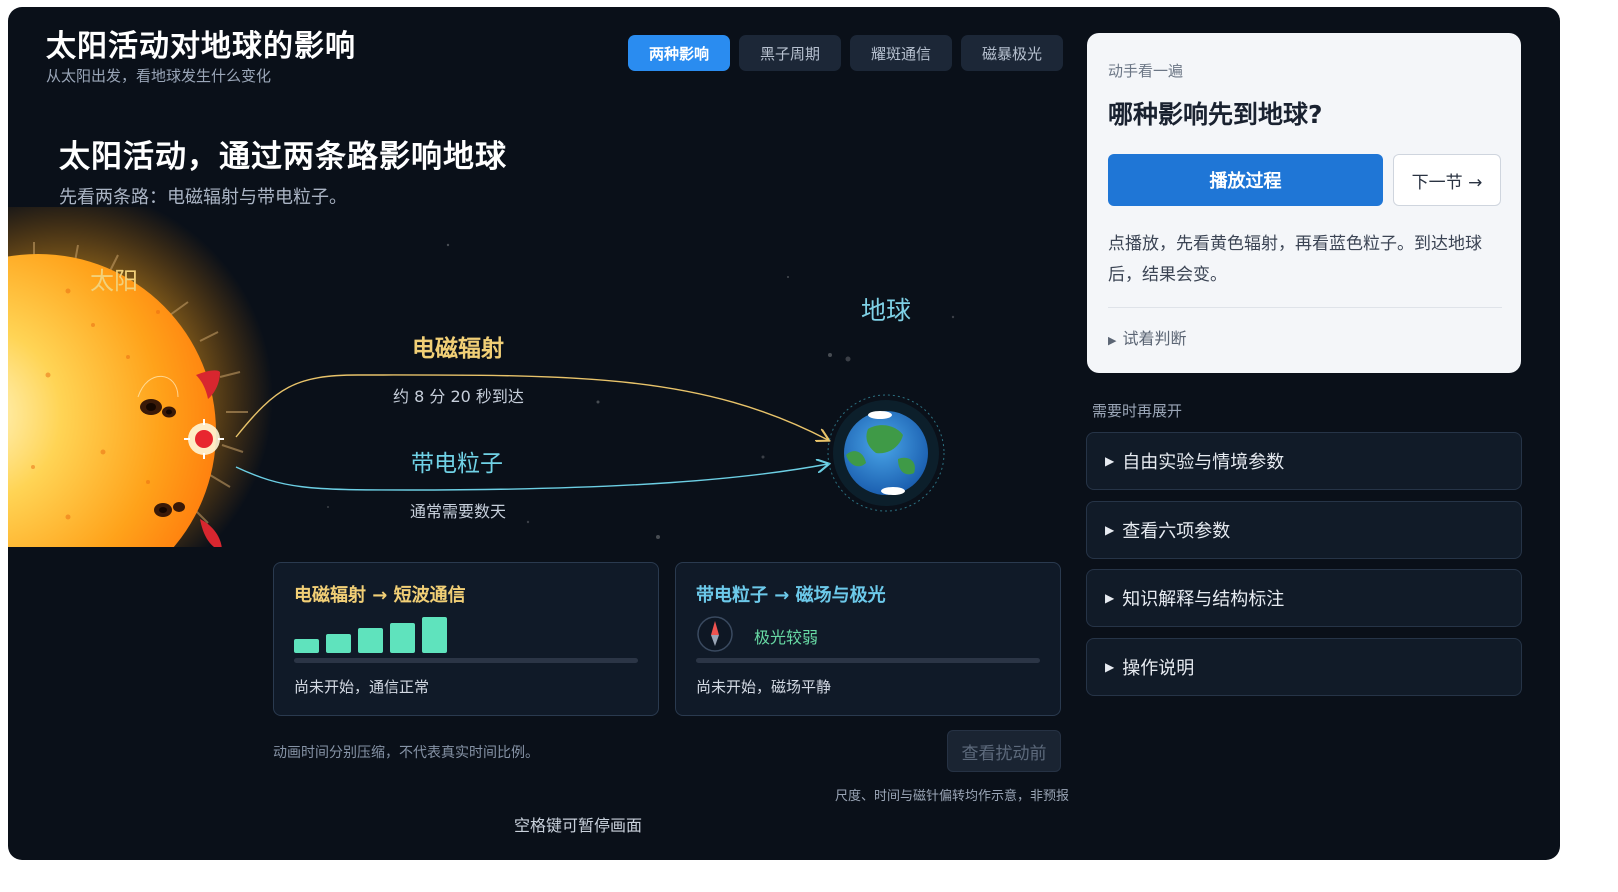 The width and height of the screenshot is (1618, 892). What do you see at coordinates (1304, 530) in the screenshot?
I see `accordion-six-params: ▶ 查看六项参数` at bounding box center [1304, 530].